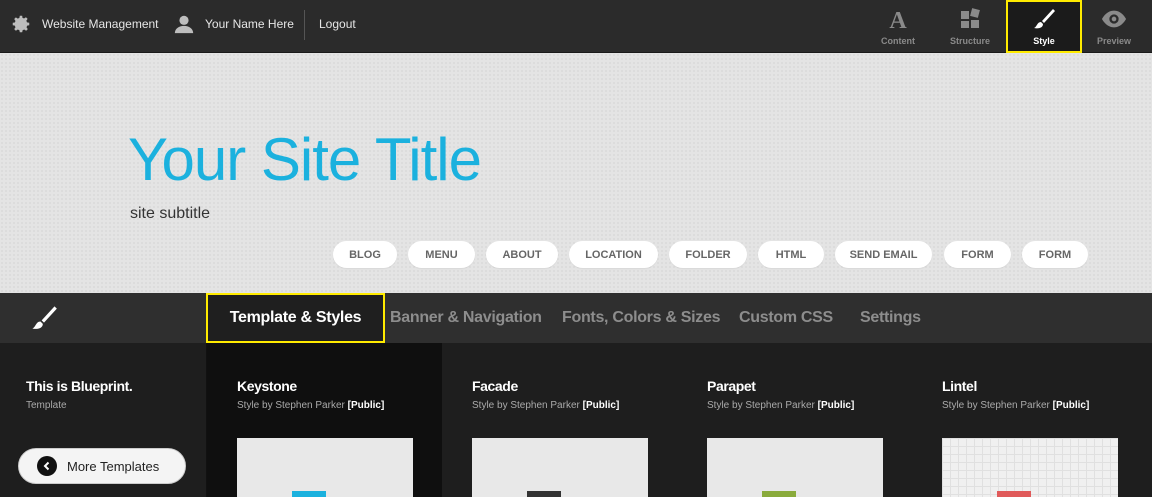 This screenshot has width=1152, height=497. I want to click on tab-template-styles: Template & Styles, so click(295, 318).